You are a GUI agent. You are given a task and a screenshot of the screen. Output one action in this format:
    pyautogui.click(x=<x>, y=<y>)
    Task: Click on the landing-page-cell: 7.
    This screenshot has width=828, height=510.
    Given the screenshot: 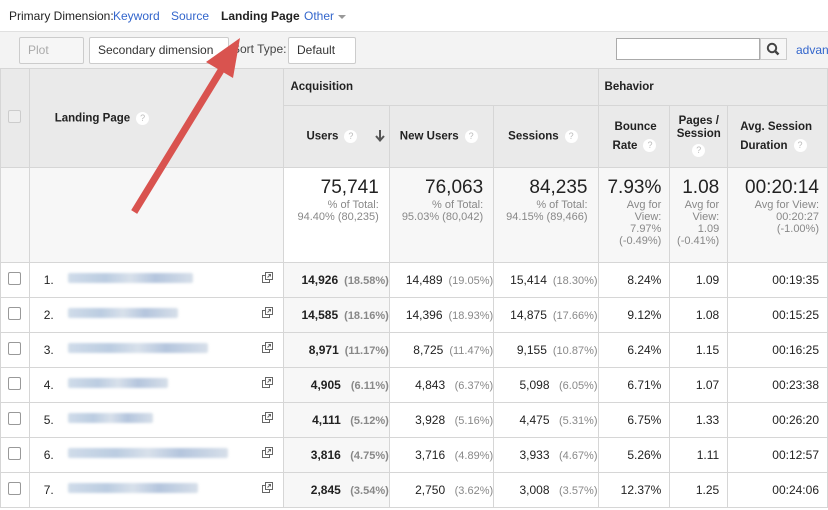 What is the action you would take?
    pyautogui.click(x=156, y=490)
    